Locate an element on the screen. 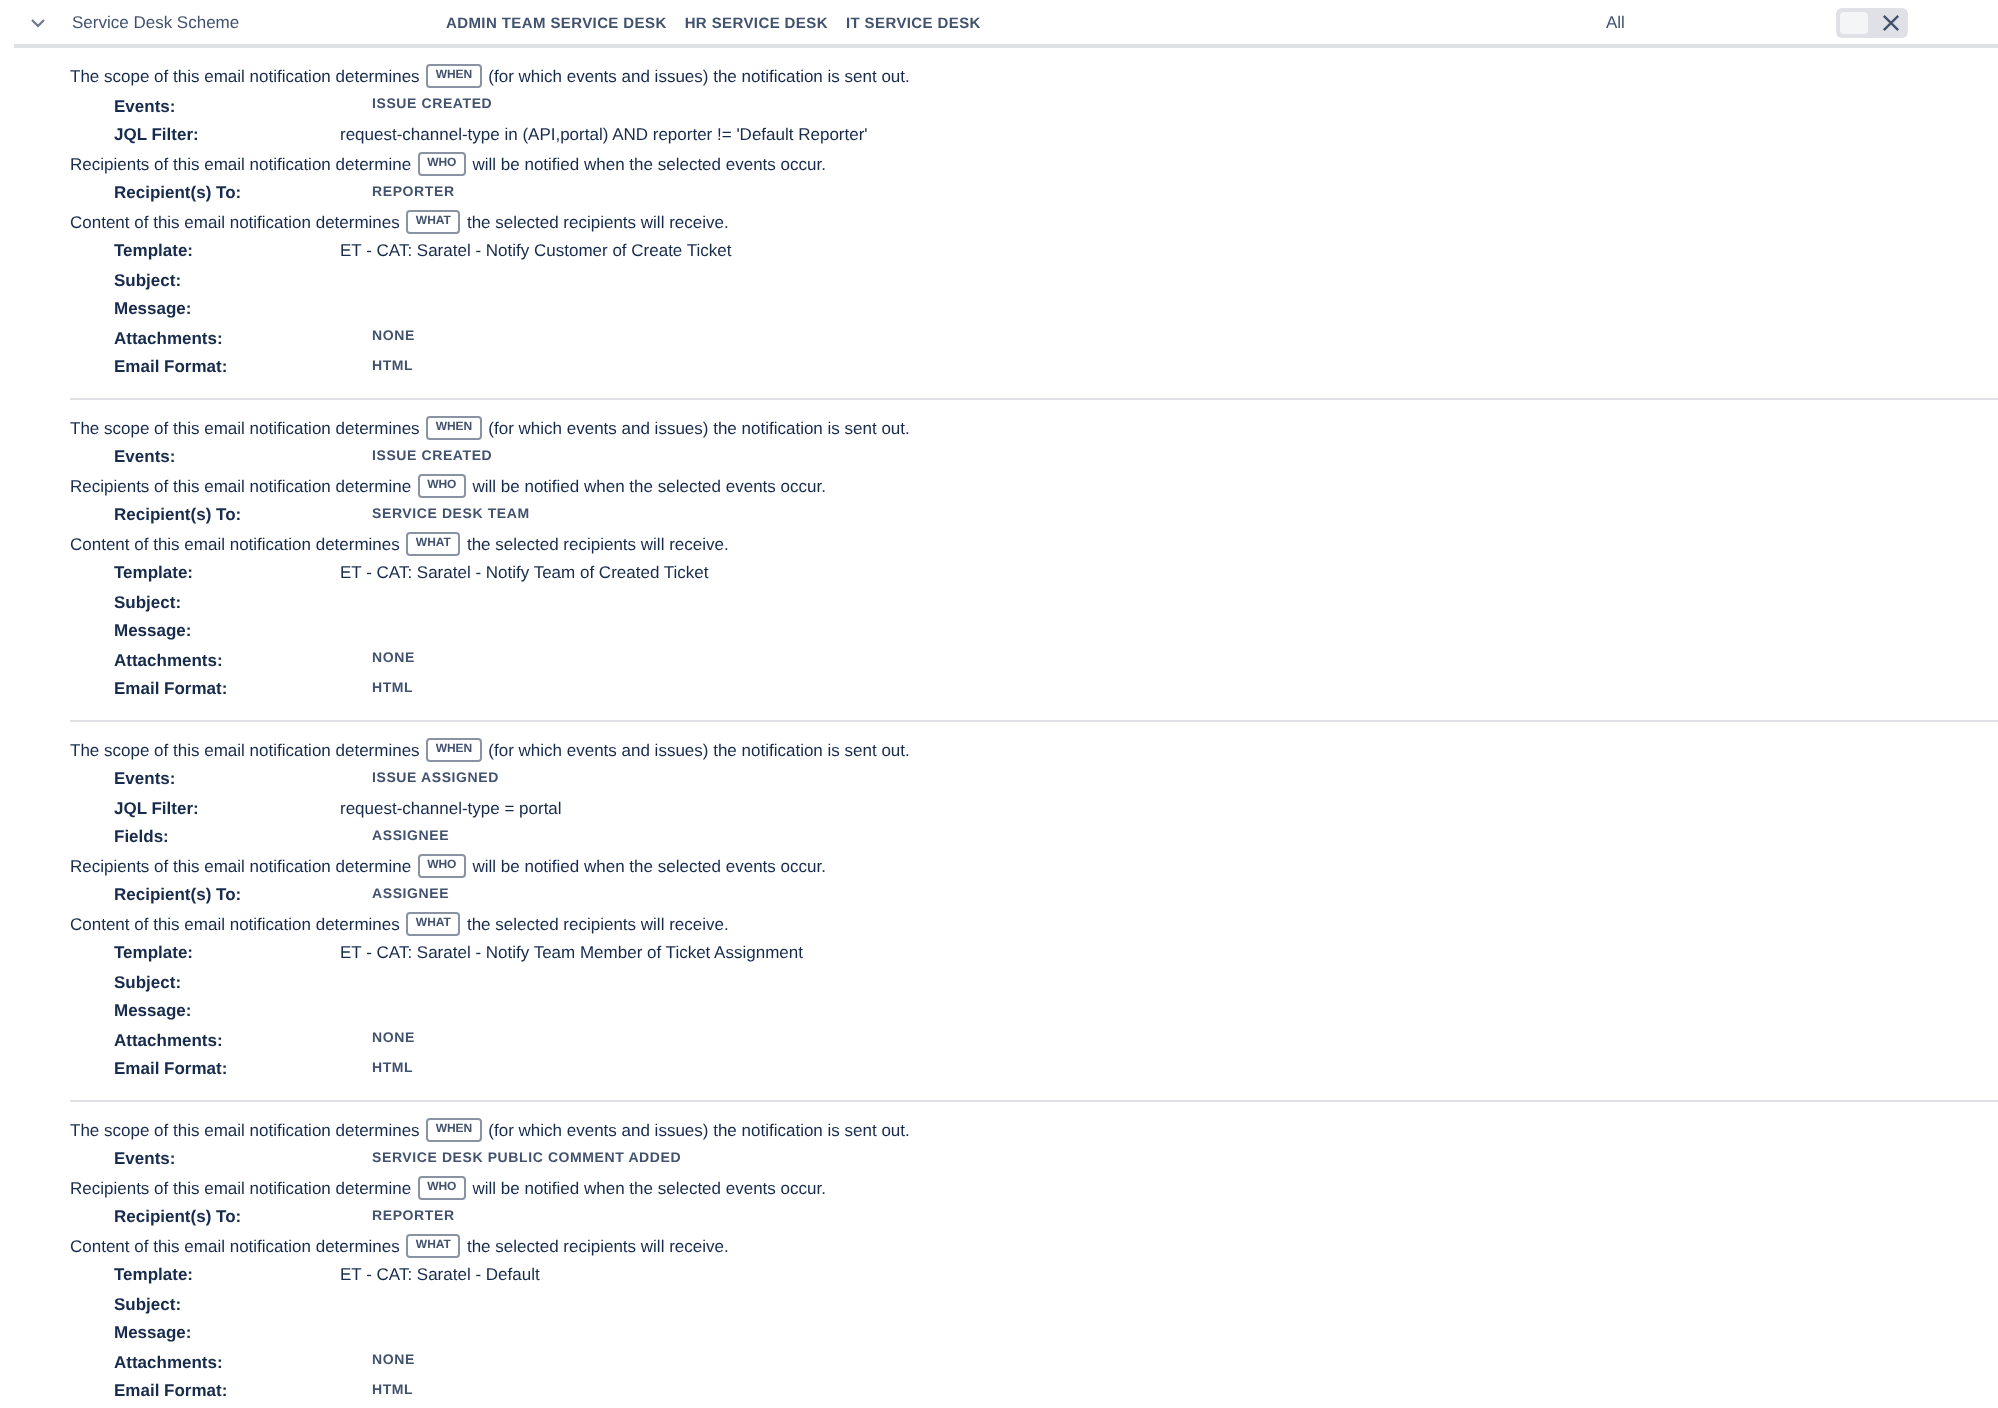 This screenshot has width=1998, height=1408. field-value: request-channel-type = portal is located at coordinates (451, 807).